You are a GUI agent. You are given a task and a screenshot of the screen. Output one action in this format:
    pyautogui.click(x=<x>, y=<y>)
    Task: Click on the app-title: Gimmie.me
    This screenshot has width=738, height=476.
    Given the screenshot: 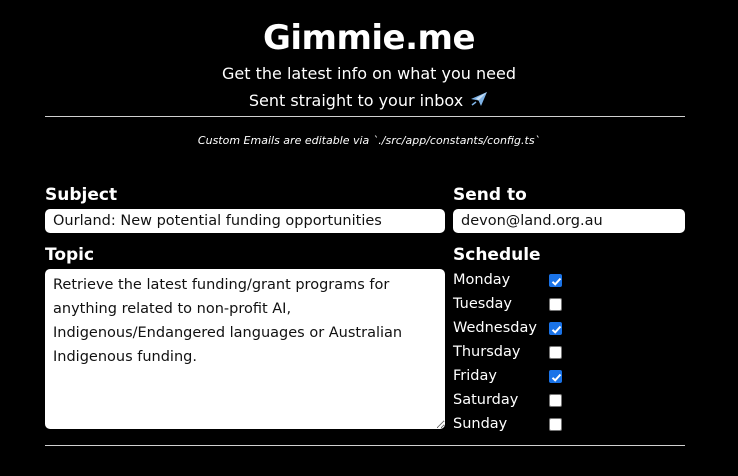 What is the action you would take?
    pyautogui.click(x=369, y=38)
    